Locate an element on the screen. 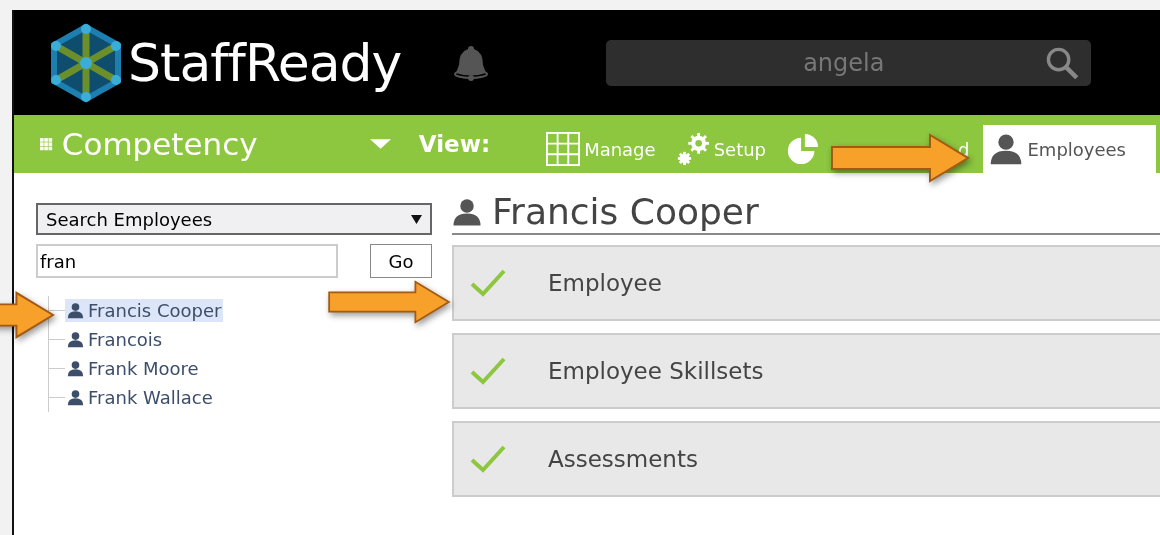  dropdown-caret-icon is located at coordinates (416, 219).